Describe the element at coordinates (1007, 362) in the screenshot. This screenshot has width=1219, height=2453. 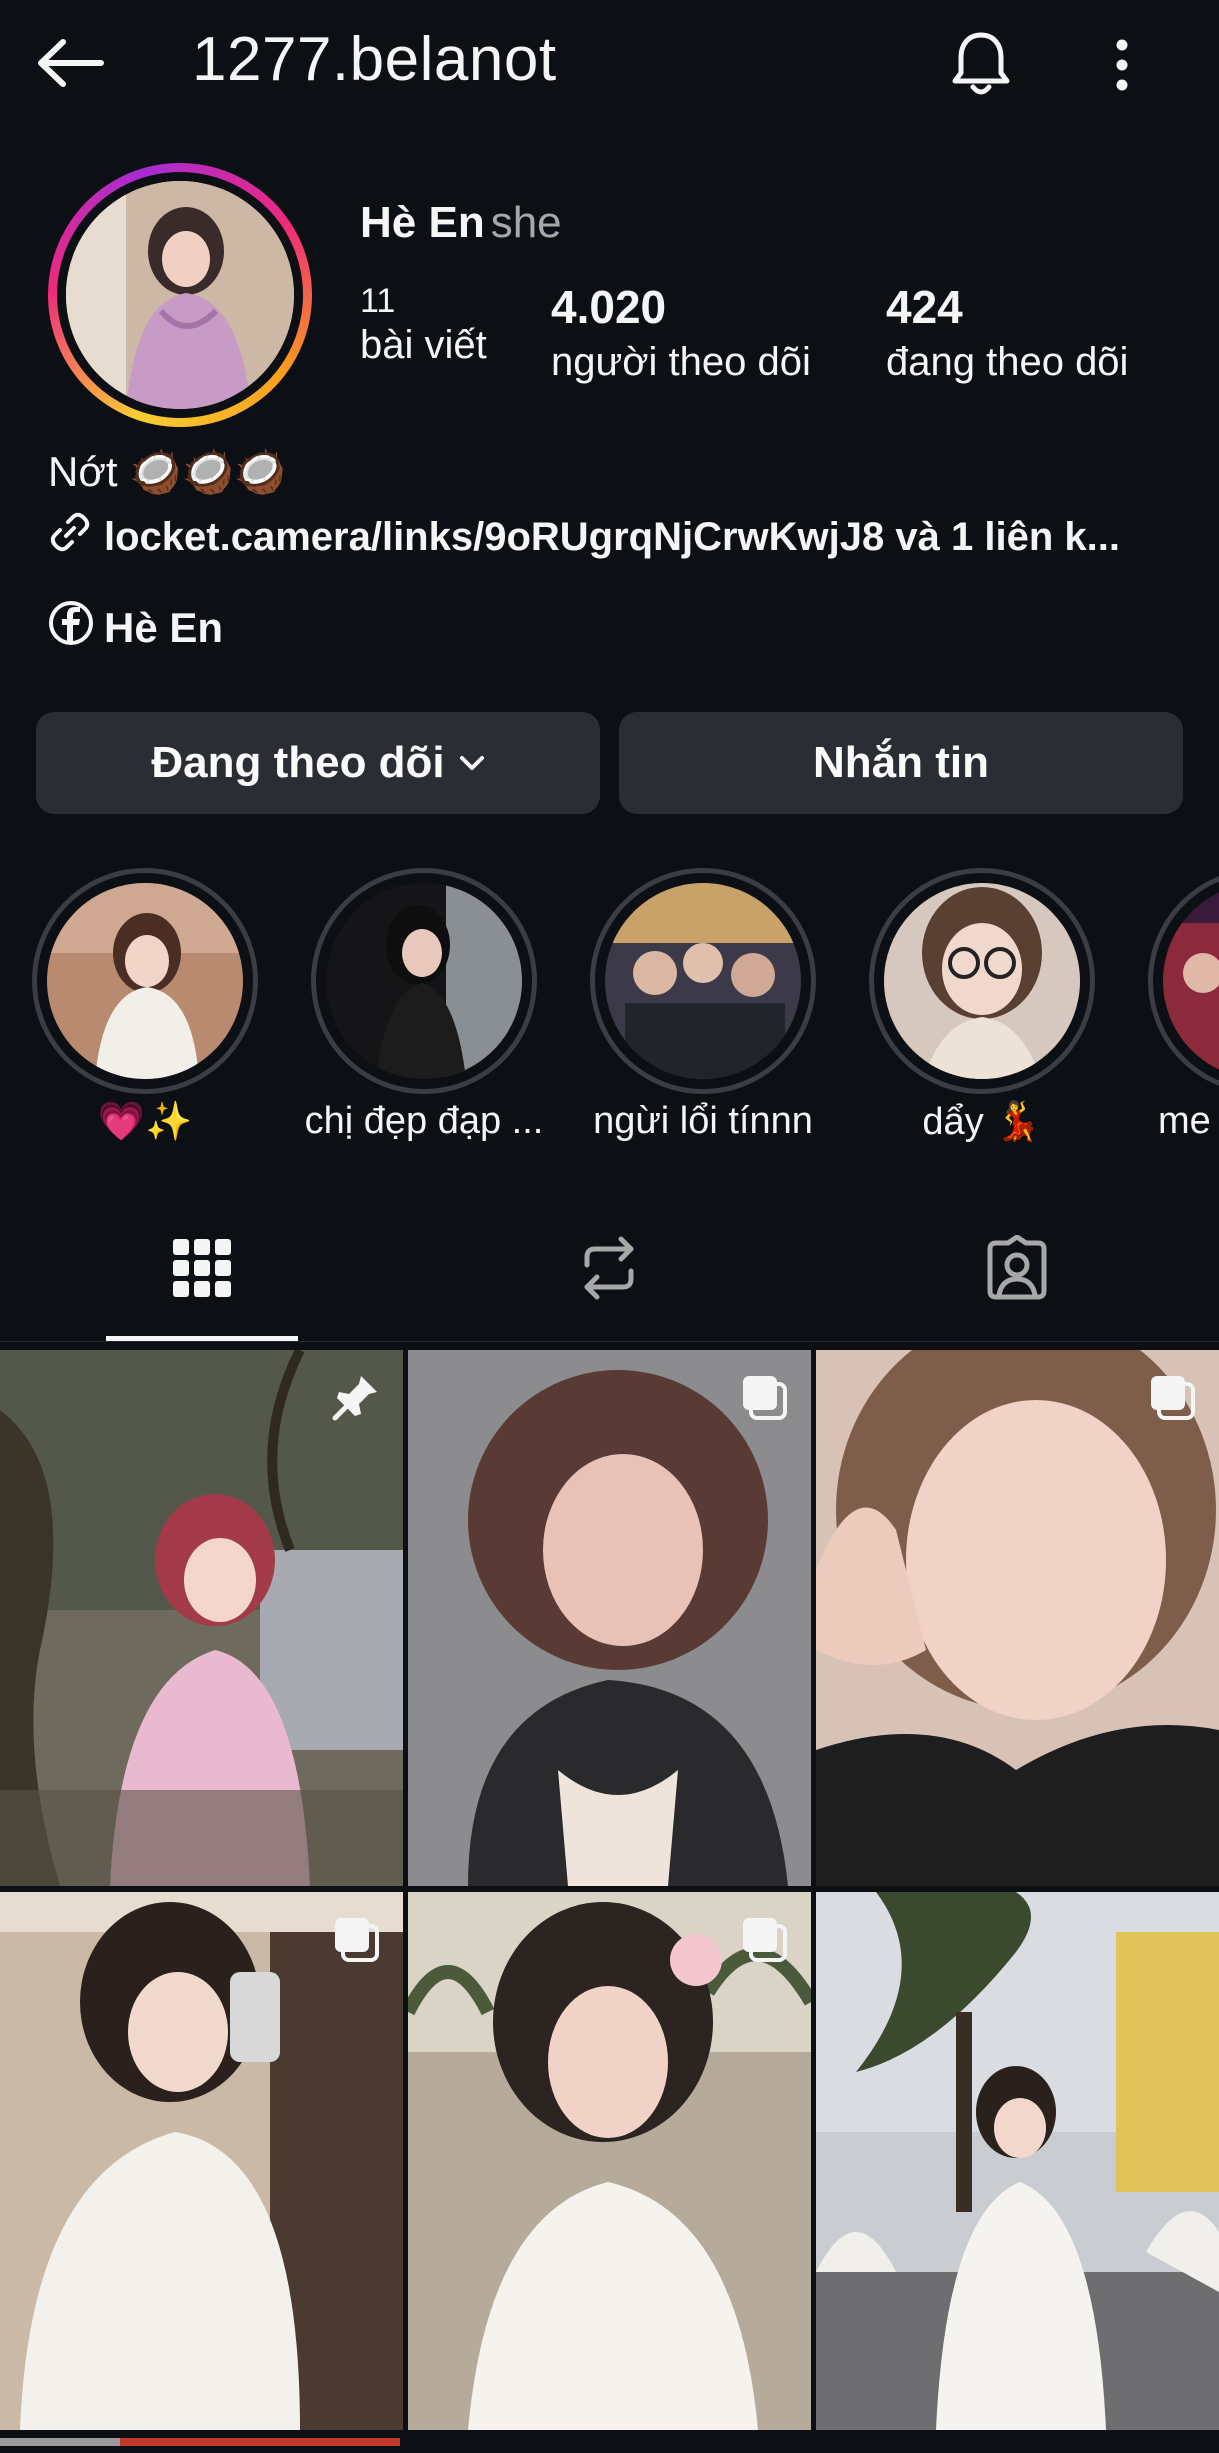
I see `following-label: đang theo dõi` at that location.